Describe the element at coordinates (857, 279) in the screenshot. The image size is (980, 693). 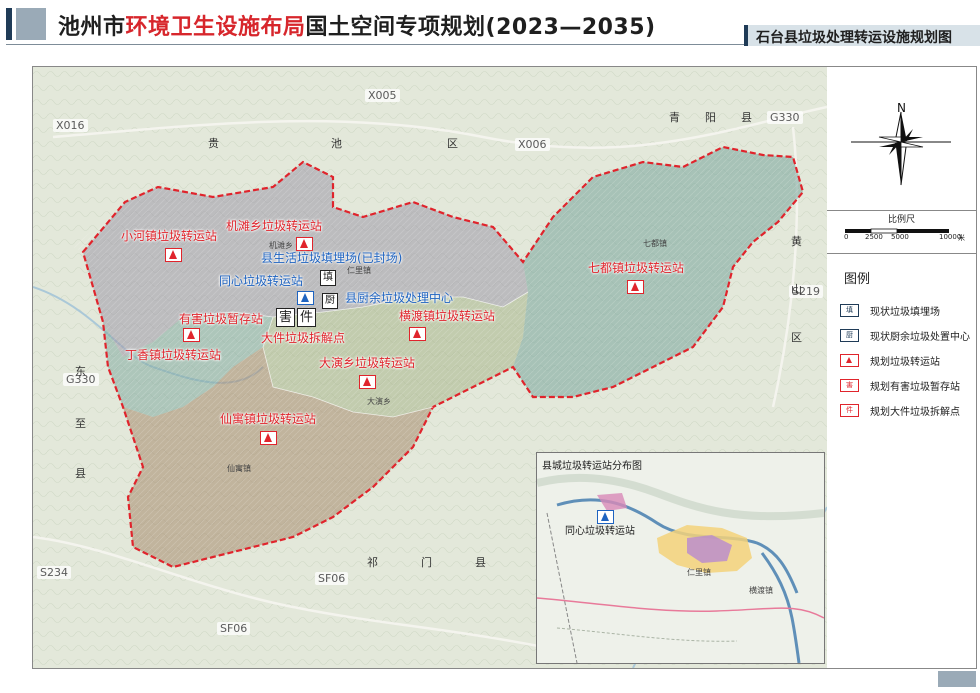
I see `legend-title: 图例` at that location.